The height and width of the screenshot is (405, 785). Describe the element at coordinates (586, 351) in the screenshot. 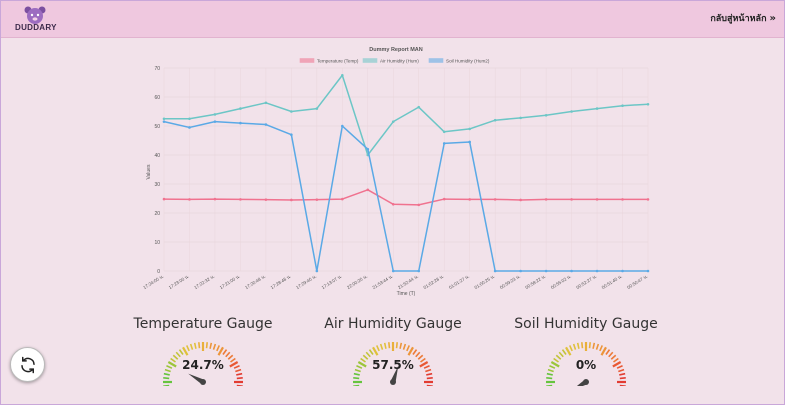

I see `soil-humidity-gauge: Soil Humidity Gauge 0%` at that location.